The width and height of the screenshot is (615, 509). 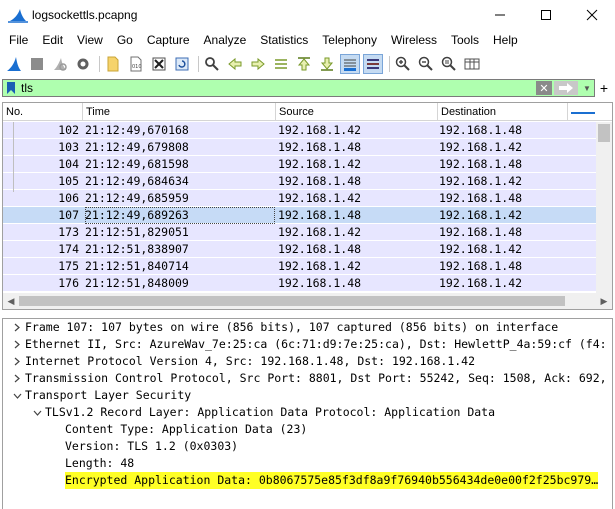 What do you see at coordinates (304, 64) in the screenshot?
I see `first-packet-icon` at bounding box center [304, 64].